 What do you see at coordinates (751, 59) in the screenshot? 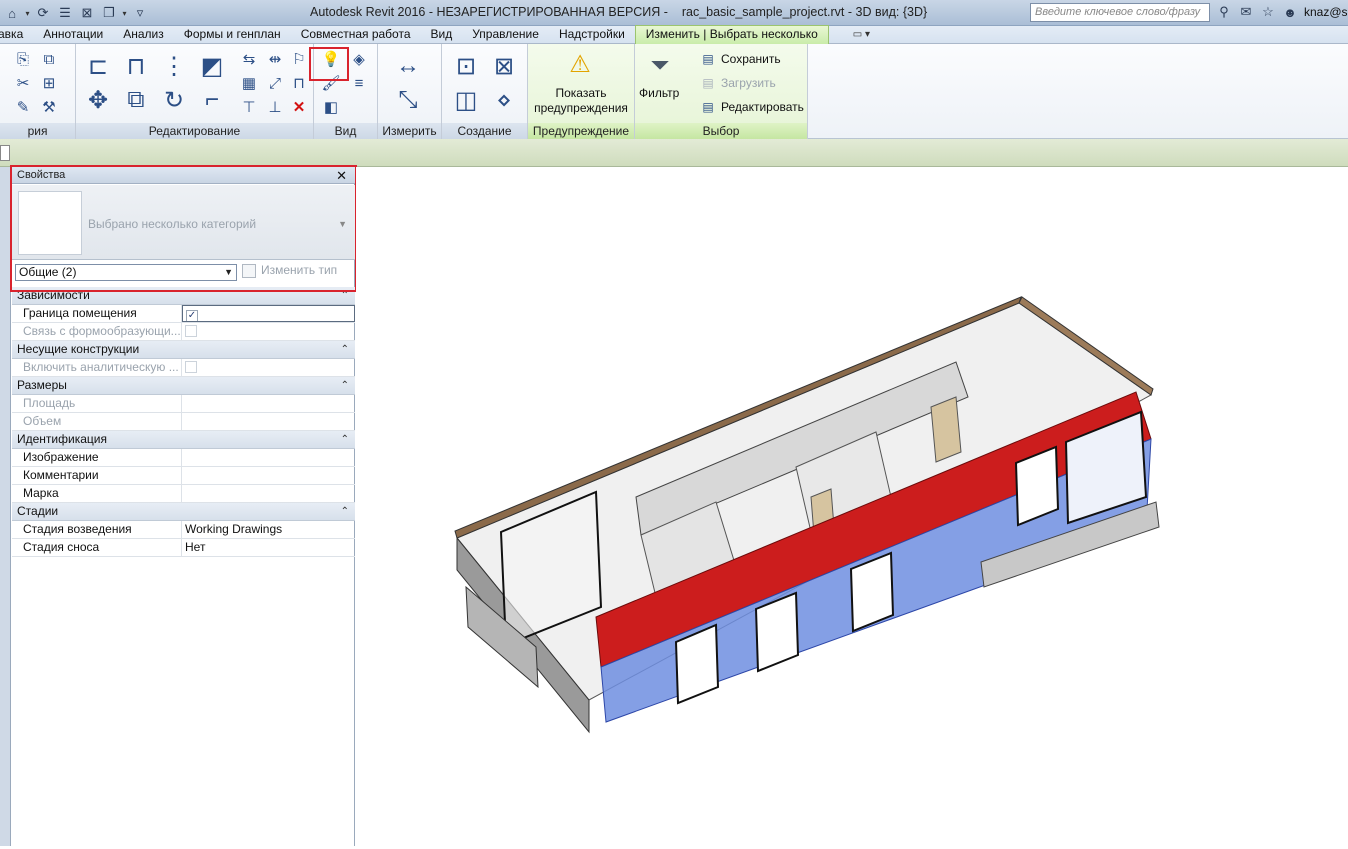
I see `save-selection-label: Сохранить` at bounding box center [751, 59].